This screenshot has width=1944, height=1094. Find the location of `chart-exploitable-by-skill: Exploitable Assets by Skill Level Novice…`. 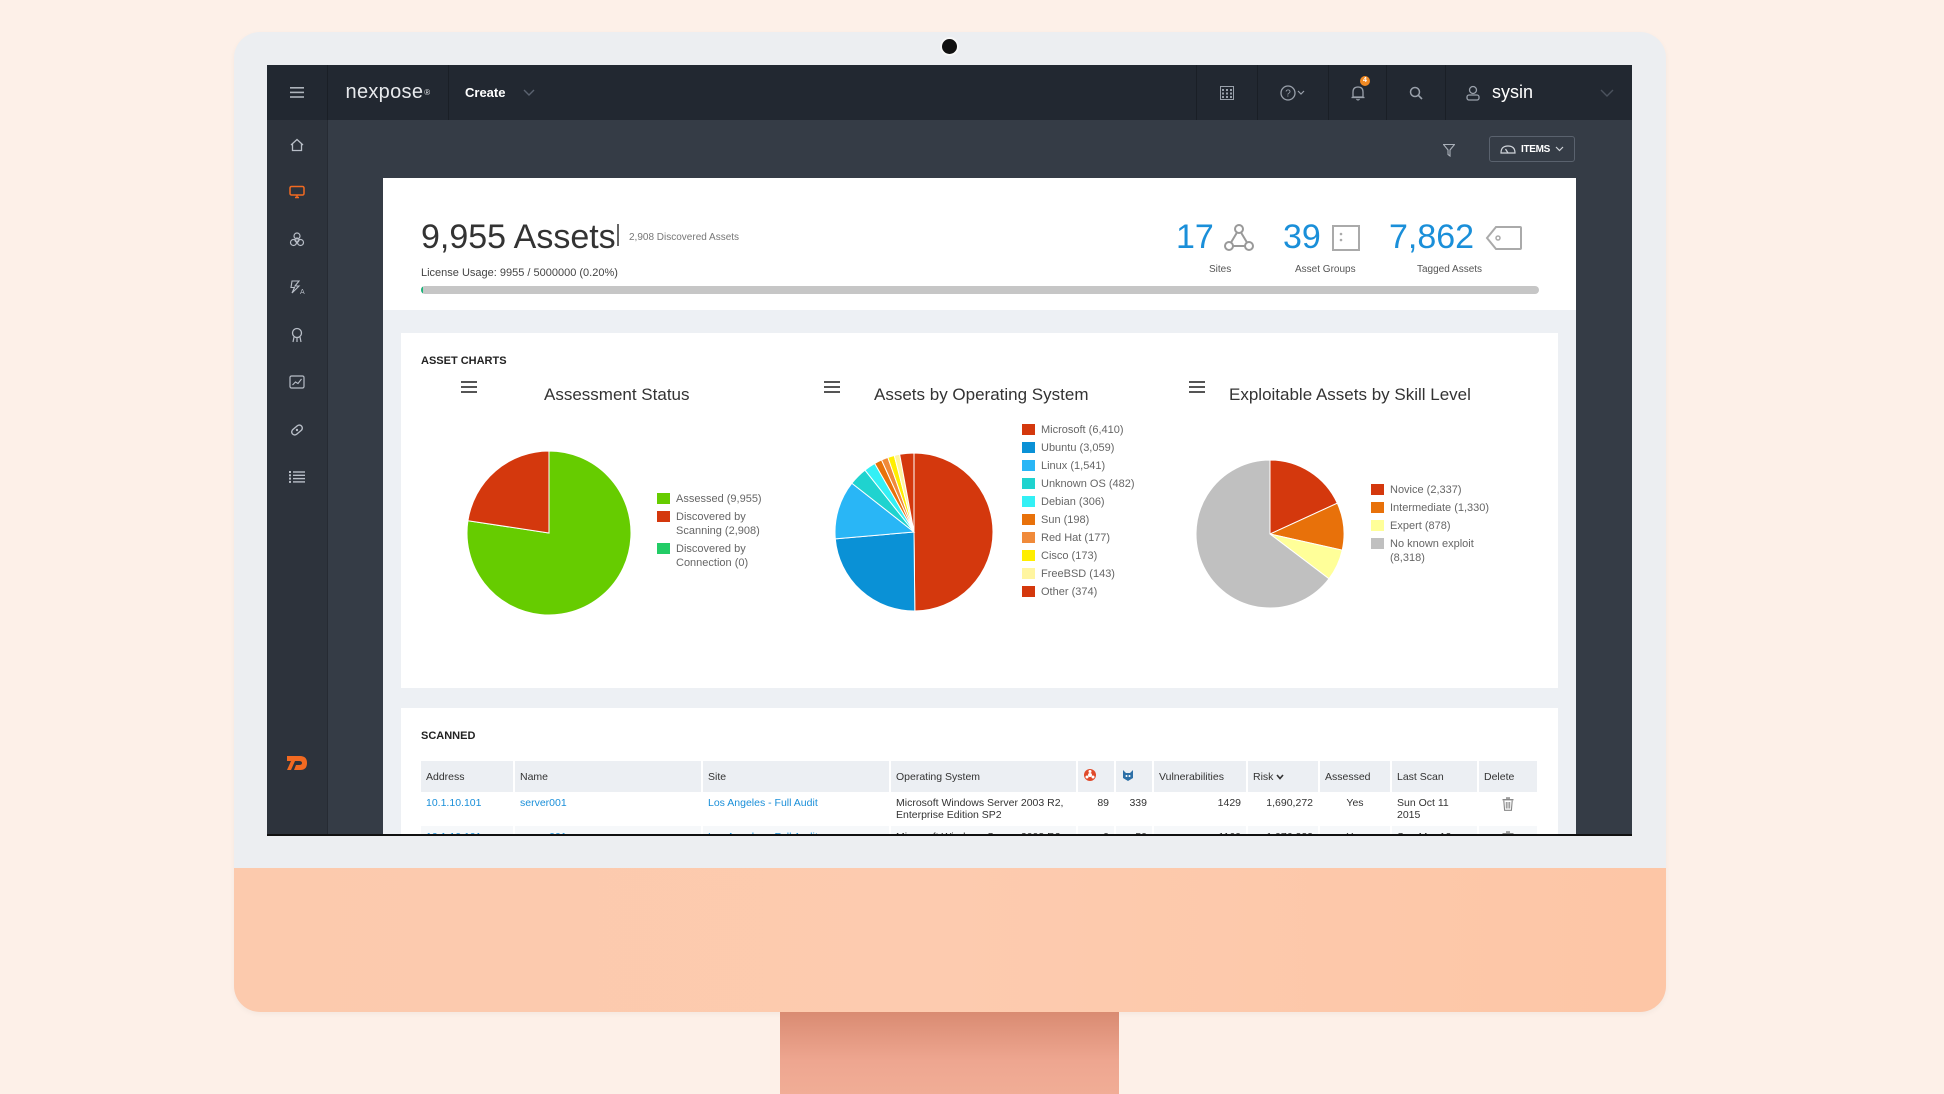

chart-exploitable-by-skill: Exploitable Assets by Skill Level Novice… is located at coordinates (1351, 523).